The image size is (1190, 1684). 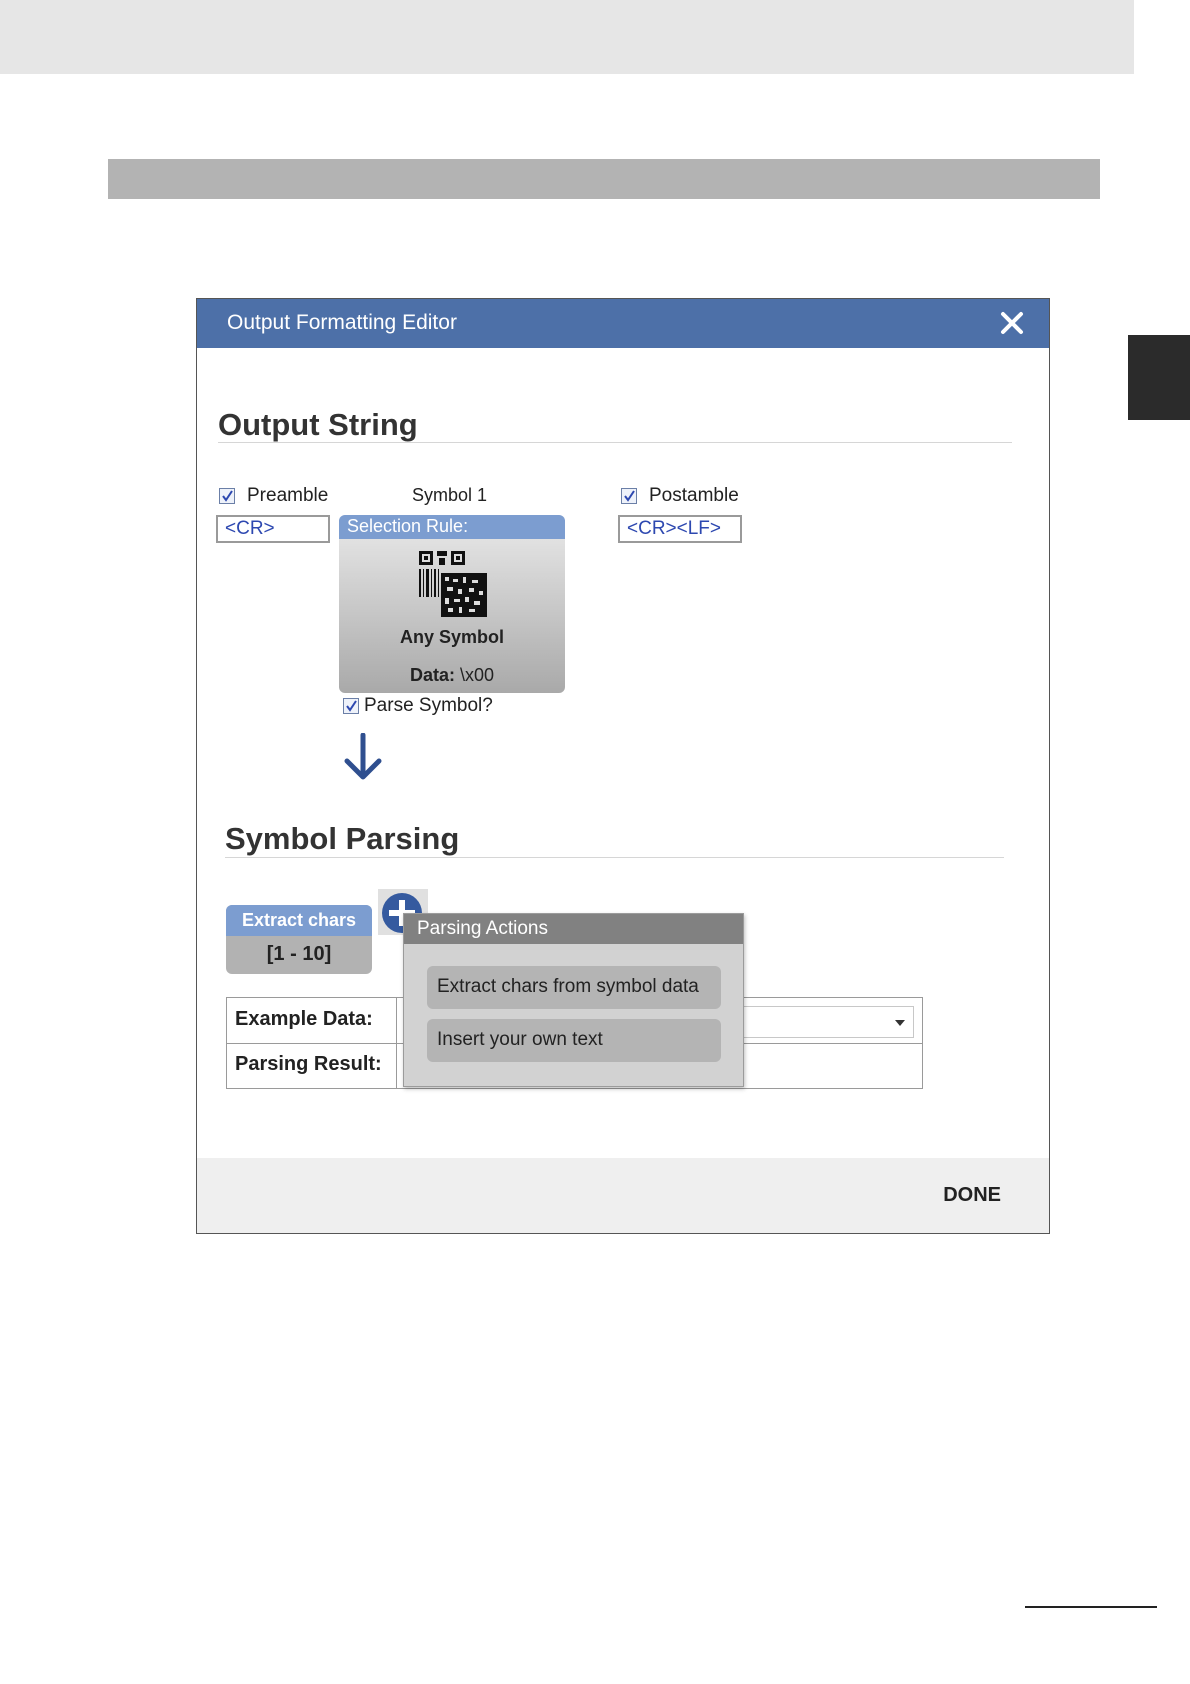 What do you see at coordinates (615, 442) in the screenshot?
I see `output-string-divider` at bounding box center [615, 442].